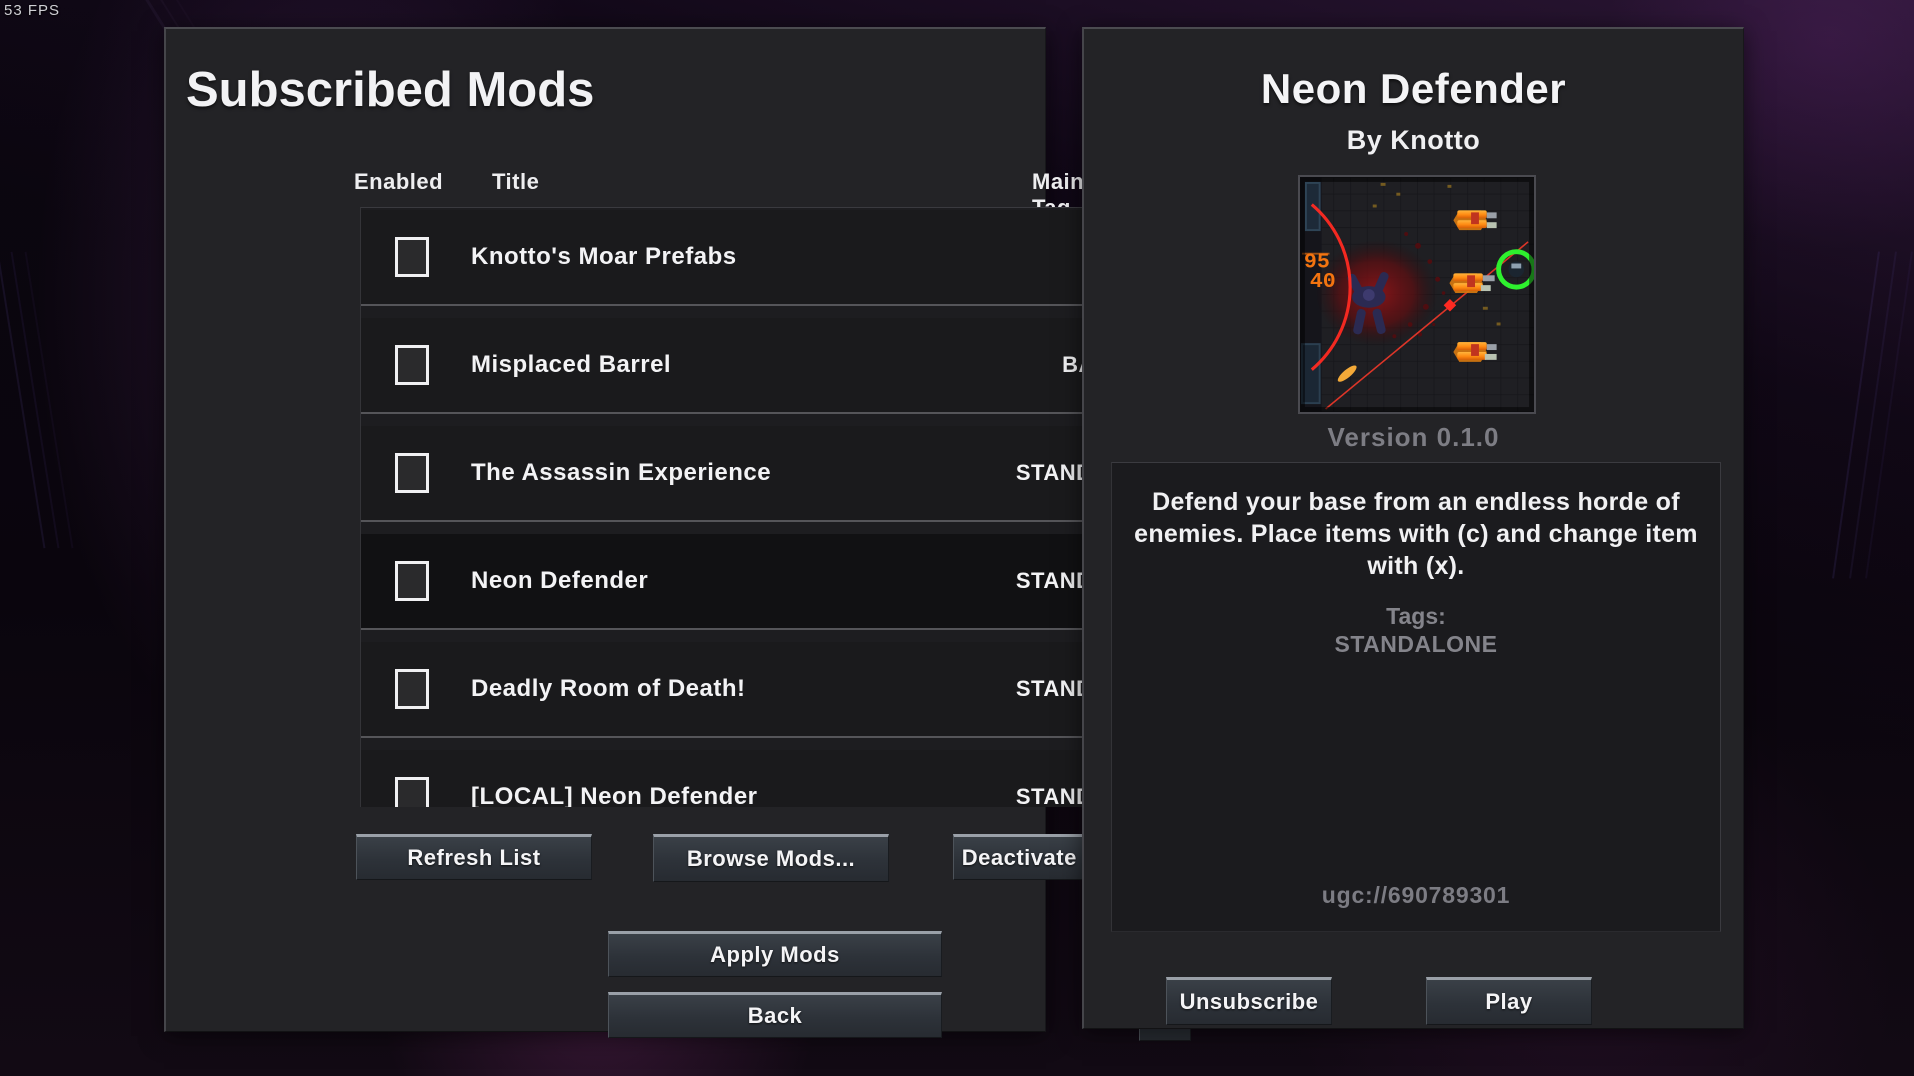  I want to click on apply-mods-button: Apply Mods, so click(775, 954).